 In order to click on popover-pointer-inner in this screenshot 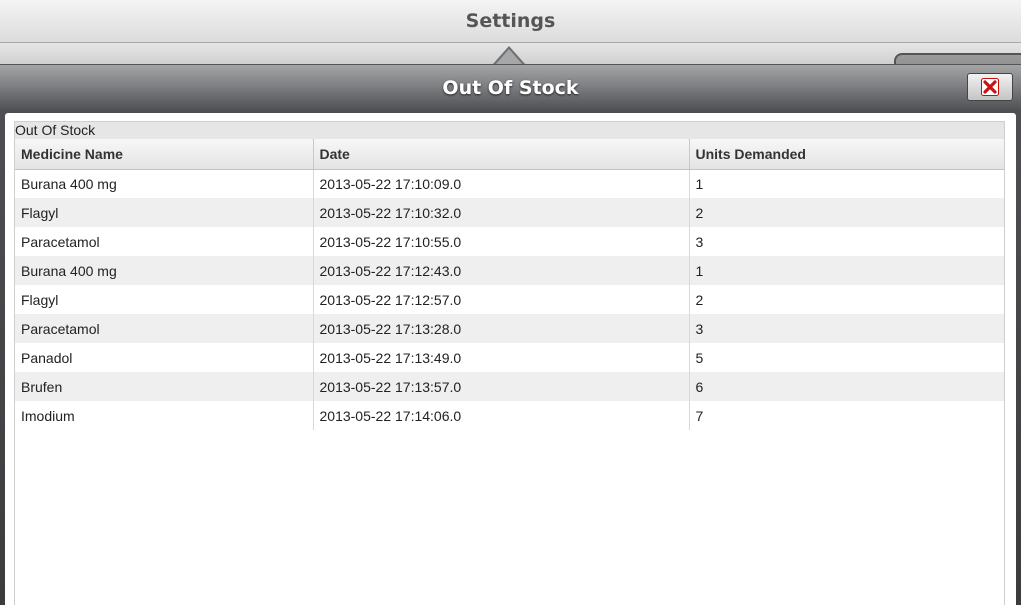, I will do `click(509, 57)`.